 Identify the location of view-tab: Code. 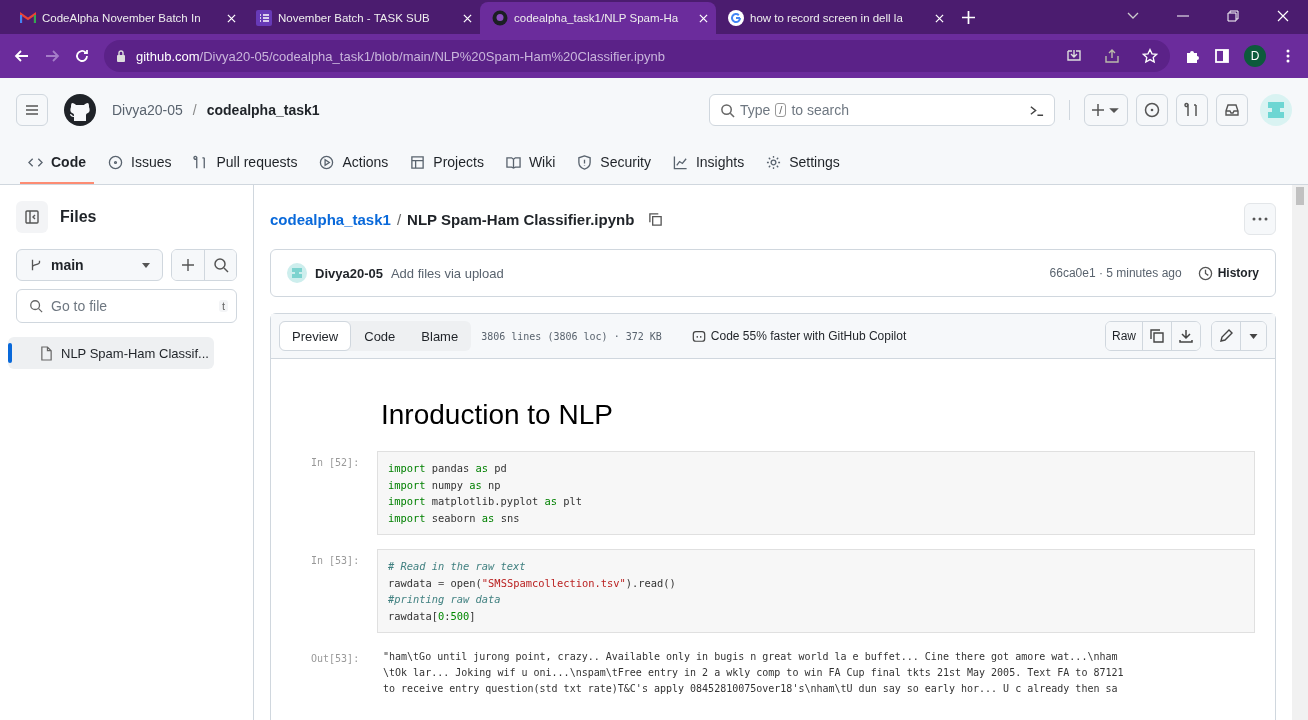
(380, 336).